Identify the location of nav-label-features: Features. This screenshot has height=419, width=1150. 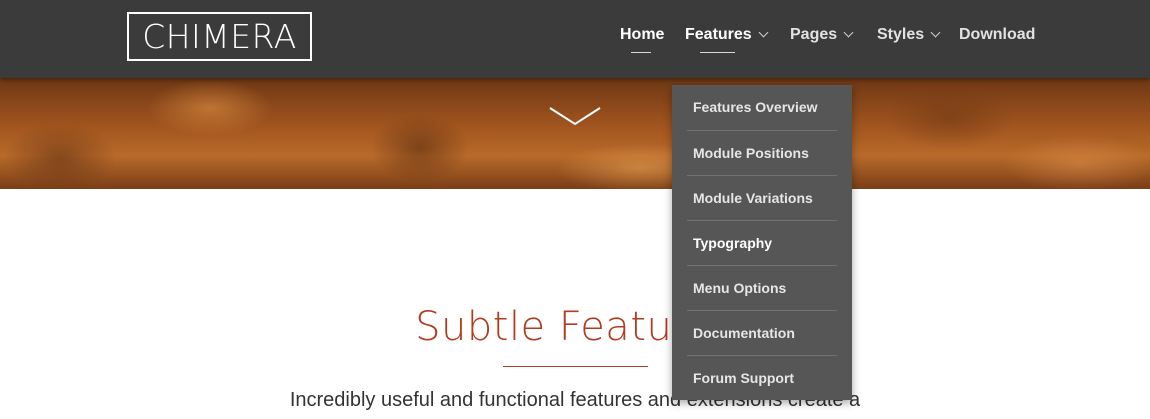
(718, 34).